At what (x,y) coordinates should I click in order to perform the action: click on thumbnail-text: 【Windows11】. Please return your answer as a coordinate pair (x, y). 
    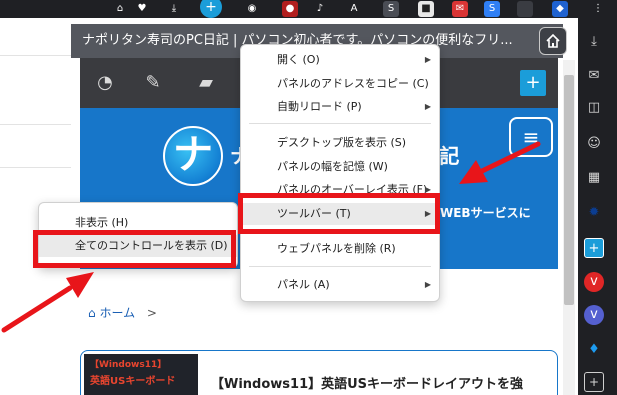
    Looking at the image, I should click on (128, 365).